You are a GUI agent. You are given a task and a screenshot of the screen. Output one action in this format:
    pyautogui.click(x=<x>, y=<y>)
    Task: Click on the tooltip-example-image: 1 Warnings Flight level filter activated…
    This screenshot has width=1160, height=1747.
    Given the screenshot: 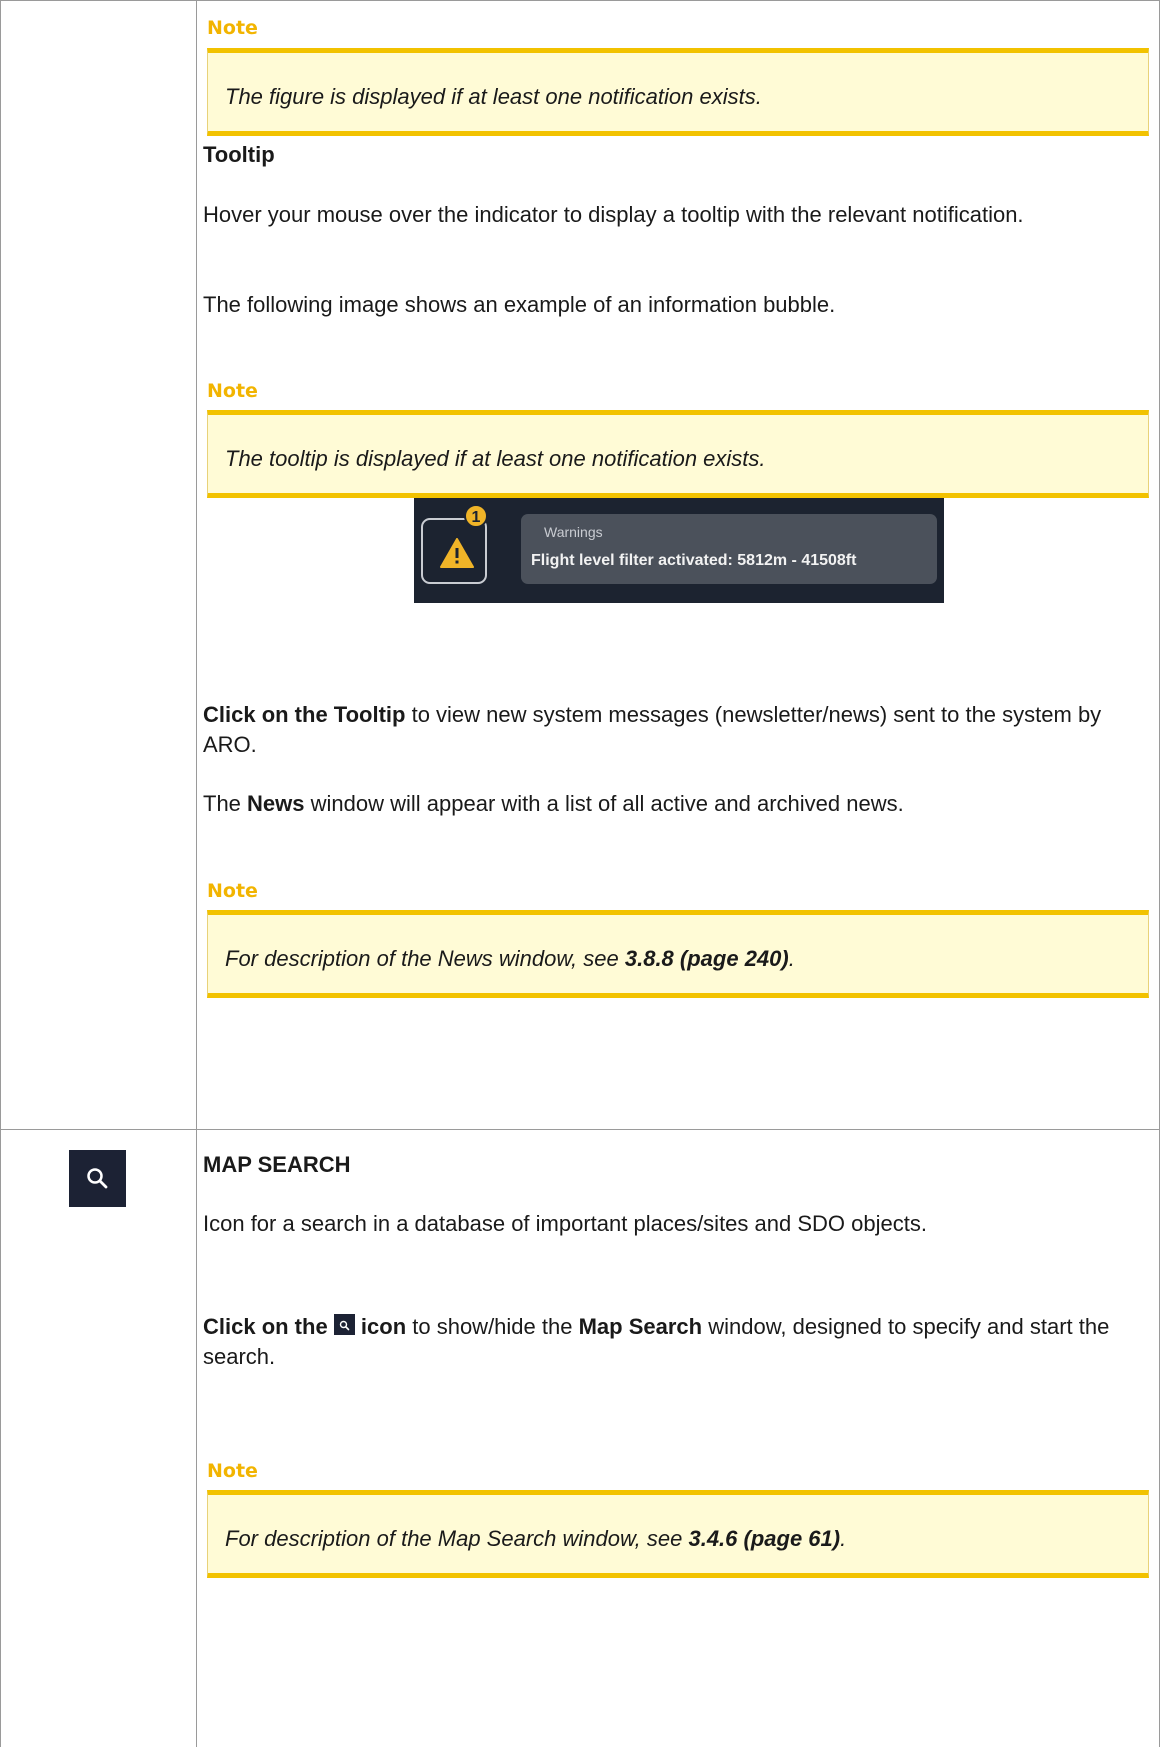 What is the action you would take?
    pyautogui.click(x=679, y=550)
    